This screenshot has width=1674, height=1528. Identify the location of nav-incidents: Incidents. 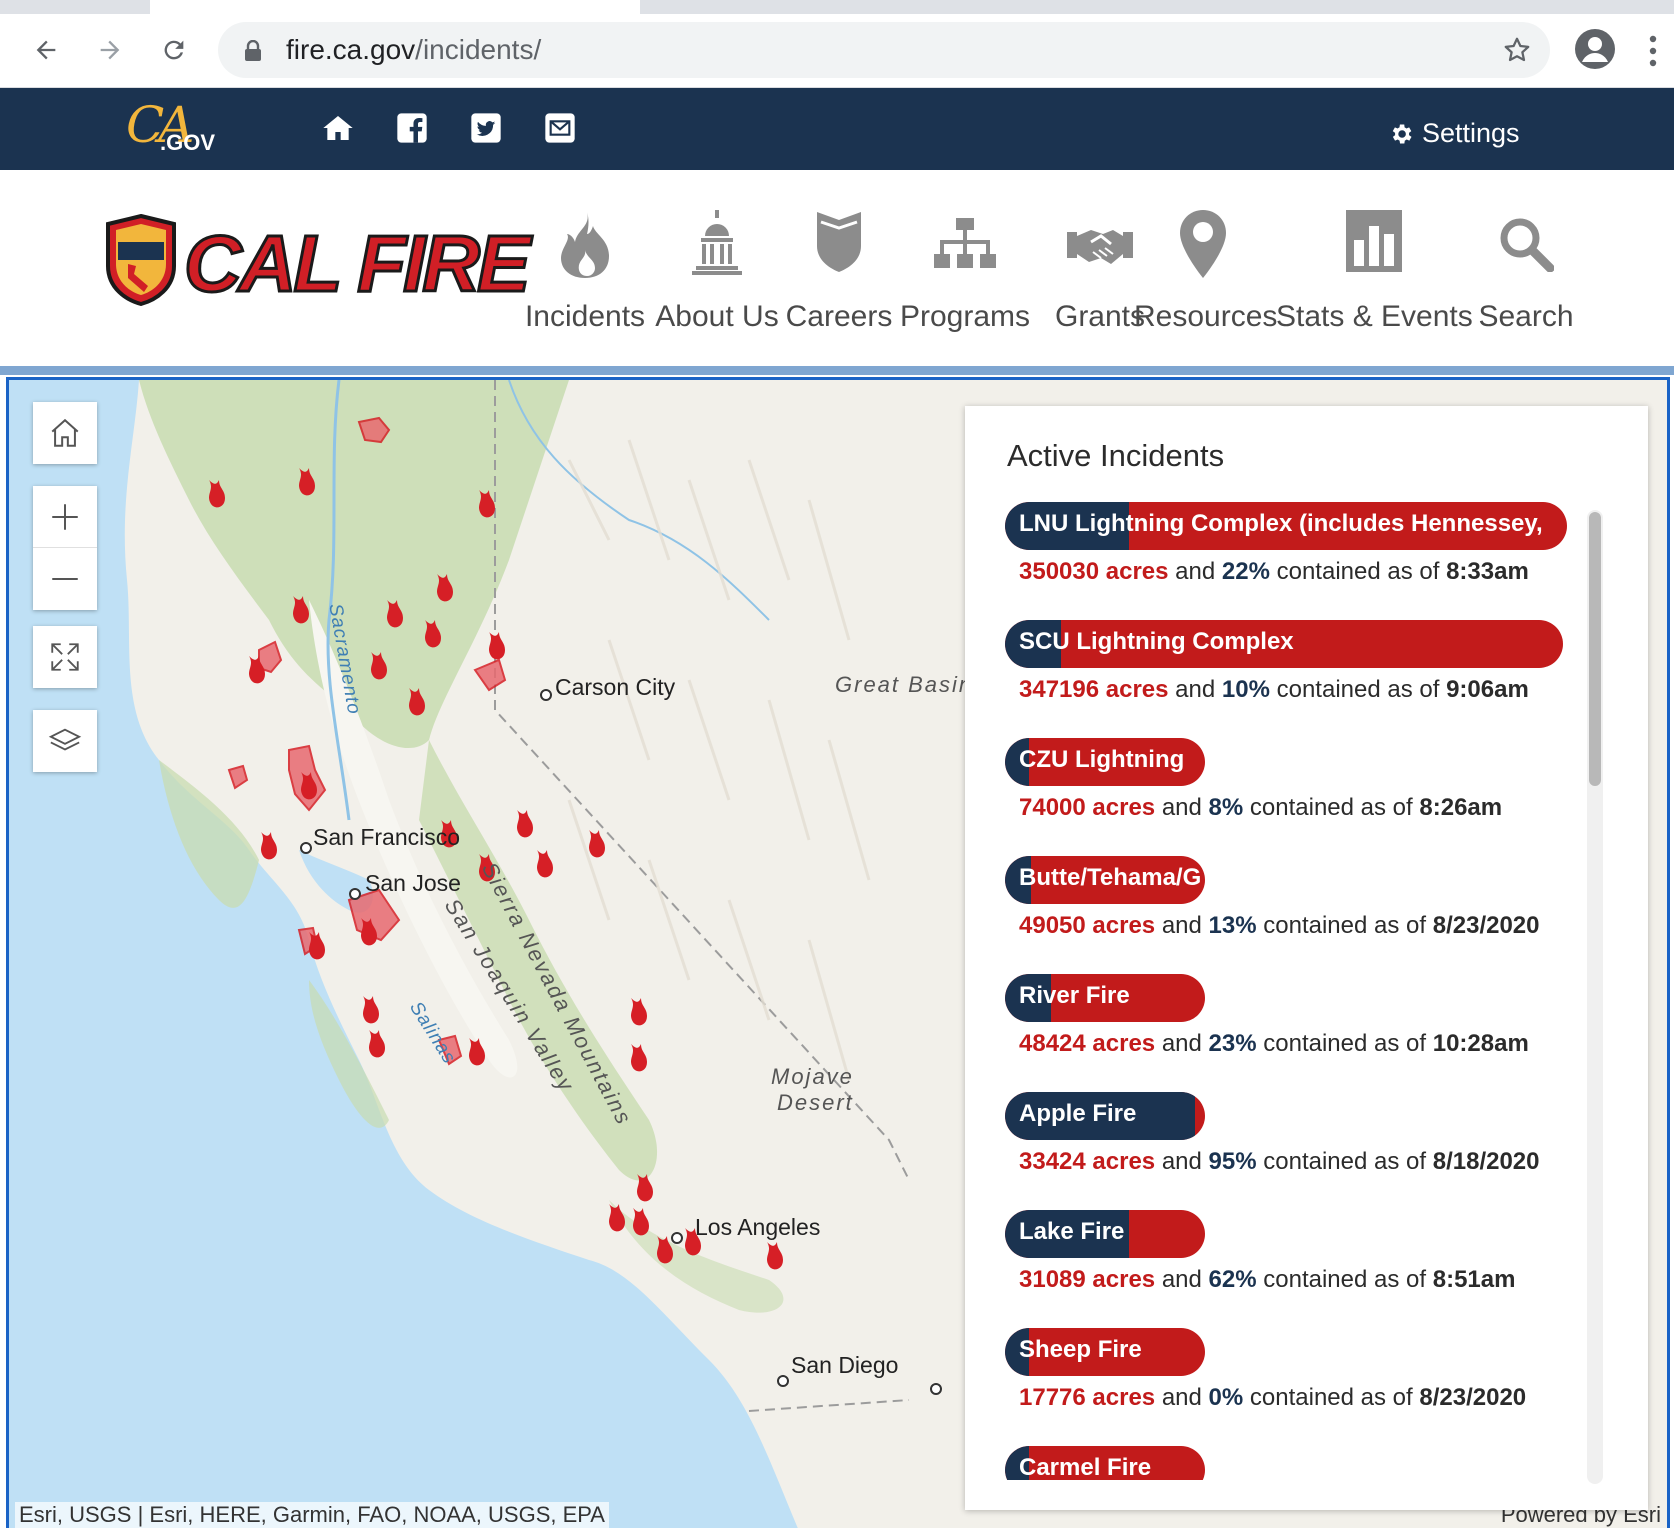
(585, 280).